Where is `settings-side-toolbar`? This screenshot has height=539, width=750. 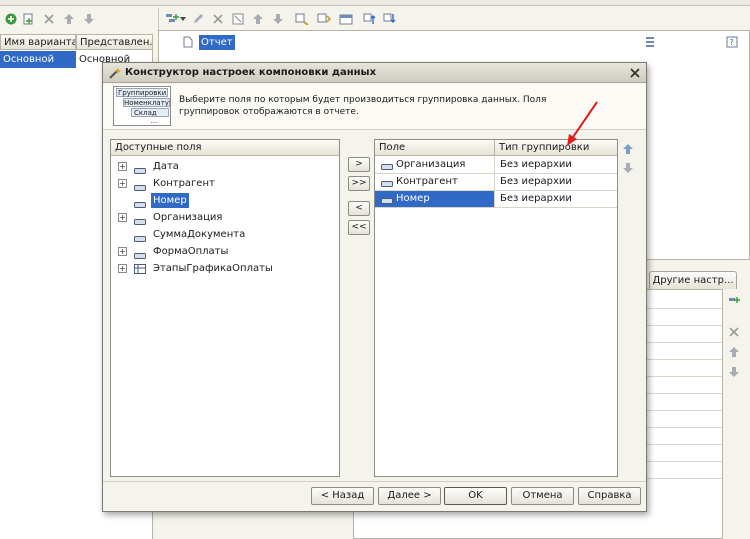
settings-side-toolbar is located at coordinates (735, 340).